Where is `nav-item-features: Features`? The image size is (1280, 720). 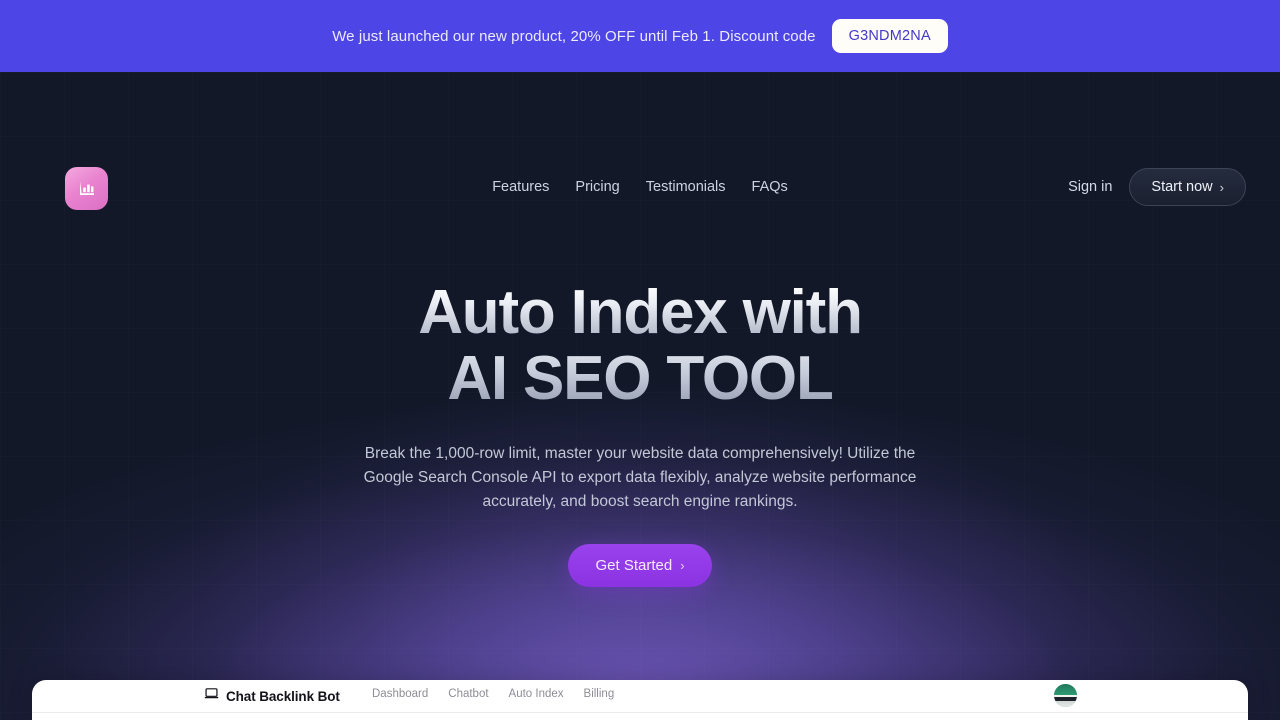 nav-item-features: Features is located at coordinates (520, 187).